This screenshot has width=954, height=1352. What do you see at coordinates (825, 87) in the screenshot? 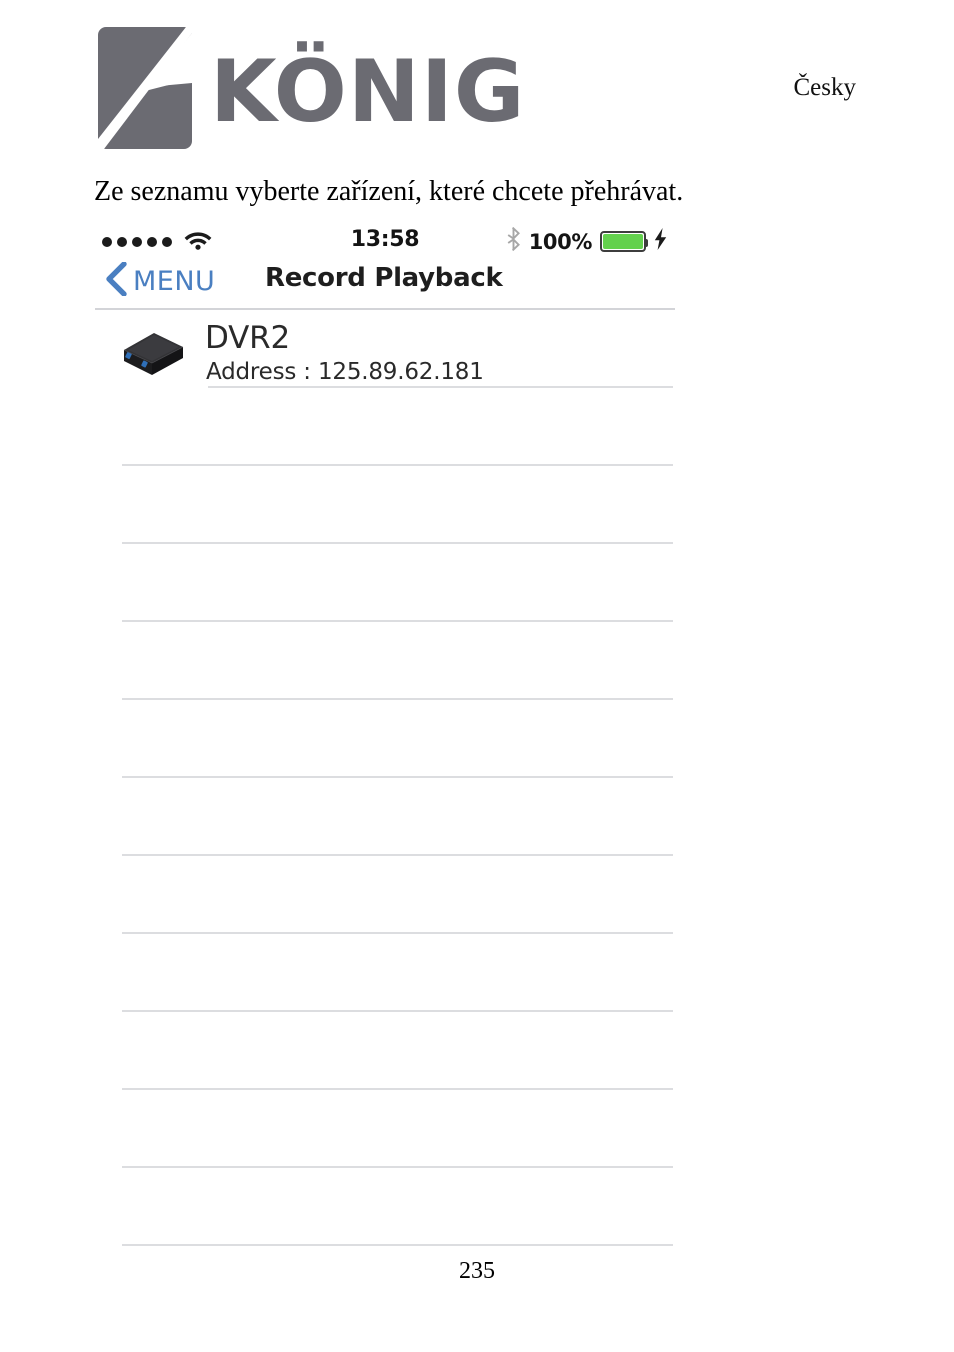
I see `language-label: Česky` at bounding box center [825, 87].